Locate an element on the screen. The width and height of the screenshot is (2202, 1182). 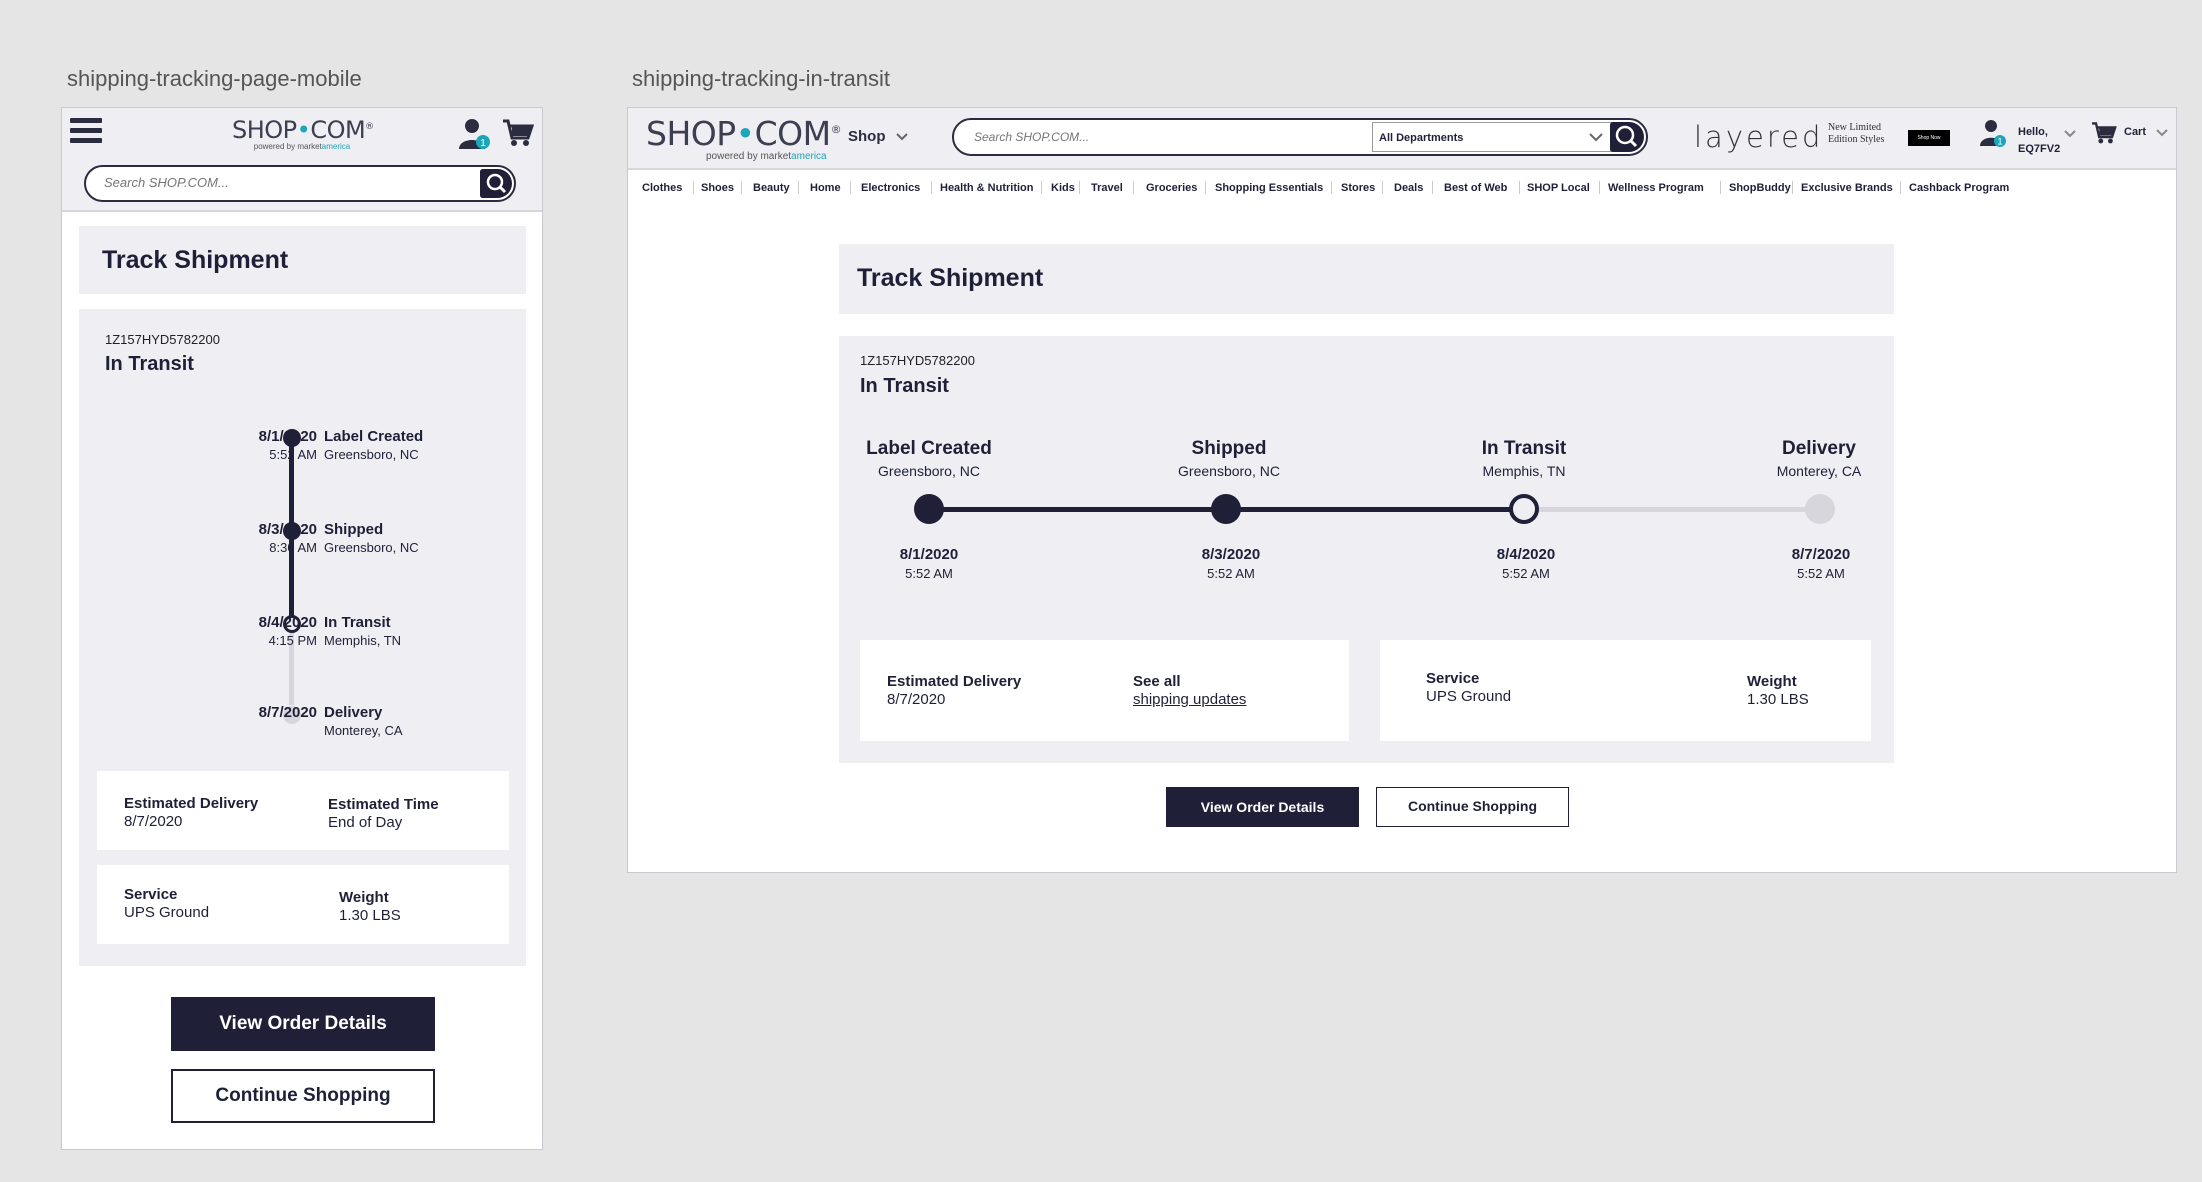
timeline-date: 8/4/2020 4:15 PM is located at coordinates (287, 631).